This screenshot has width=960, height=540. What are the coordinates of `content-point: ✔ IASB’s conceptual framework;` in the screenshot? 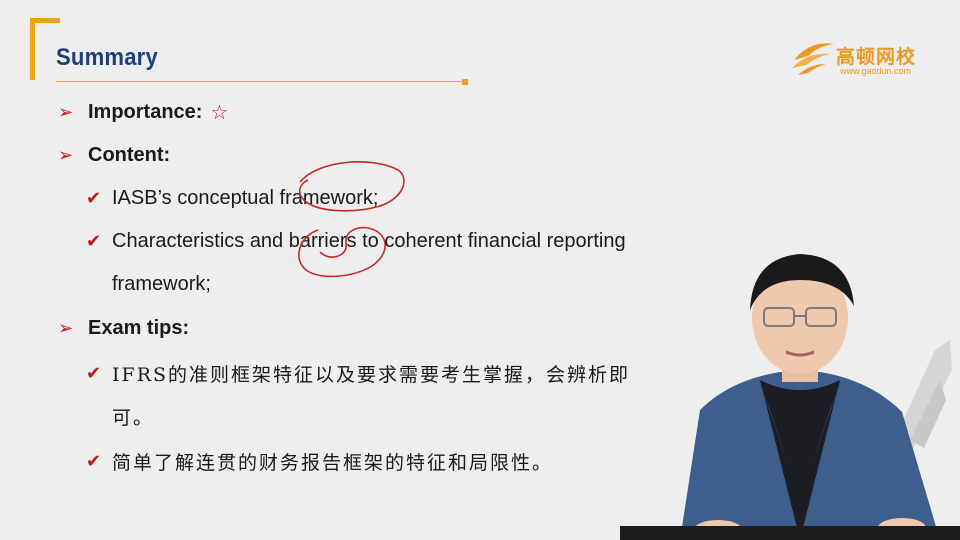 It's located at (232, 198).